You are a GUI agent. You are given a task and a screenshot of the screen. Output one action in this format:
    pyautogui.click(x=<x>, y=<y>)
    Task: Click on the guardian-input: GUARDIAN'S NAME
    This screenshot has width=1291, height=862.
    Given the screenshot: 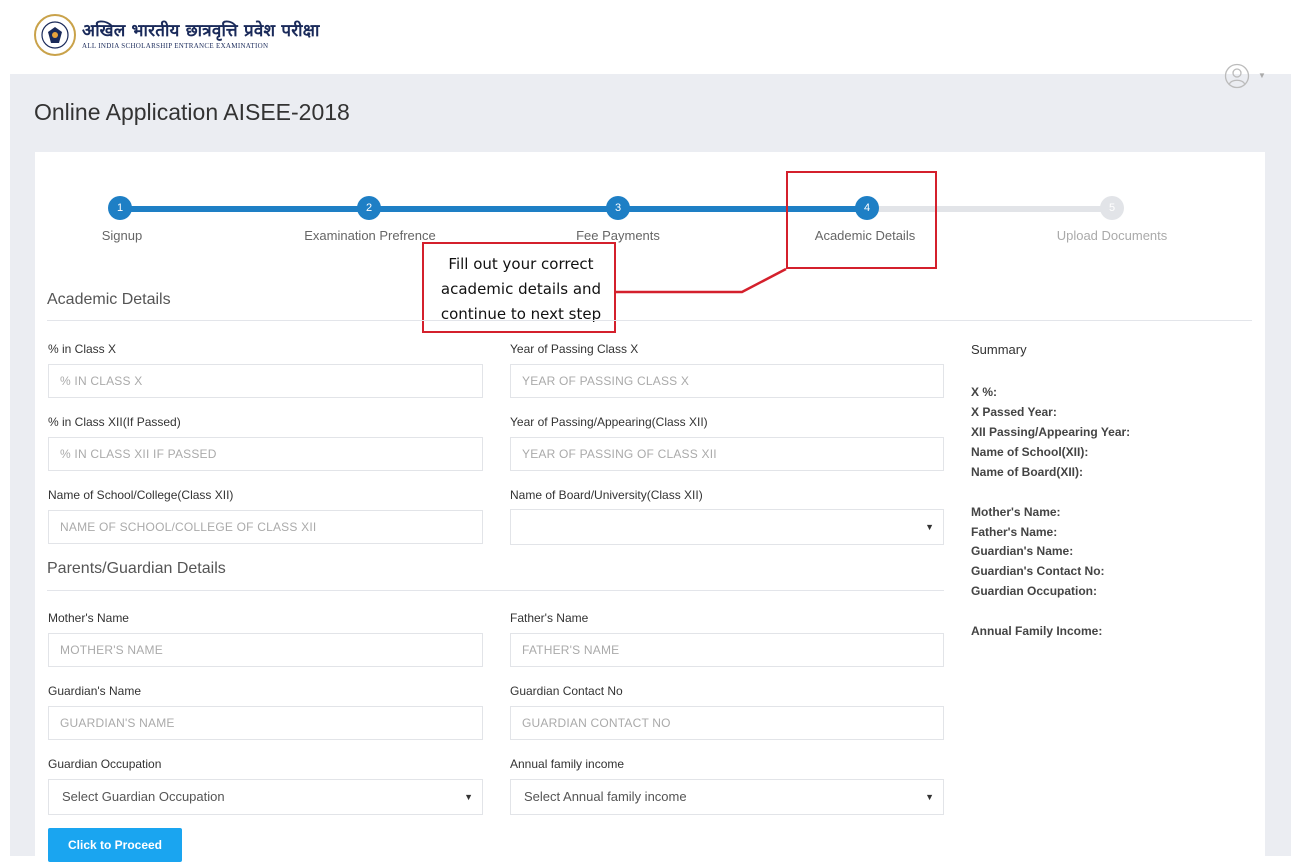 What is the action you would take?
    pyautogui.click(x=265, y=723)
    